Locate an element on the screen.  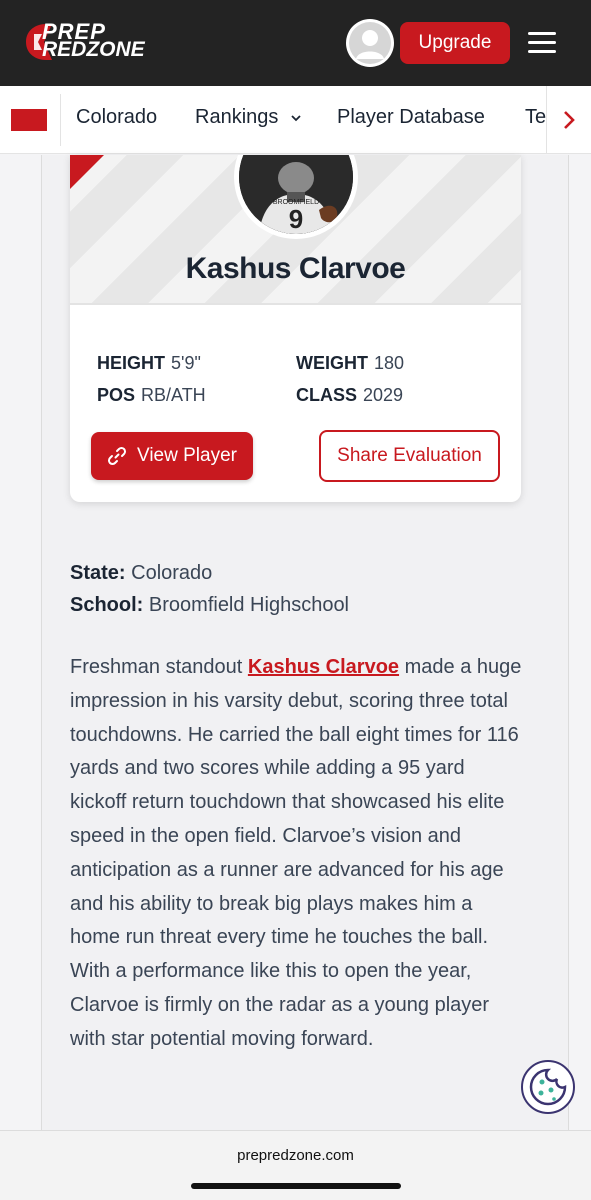
chevron-down-icon is located at coordinates (296, 118).